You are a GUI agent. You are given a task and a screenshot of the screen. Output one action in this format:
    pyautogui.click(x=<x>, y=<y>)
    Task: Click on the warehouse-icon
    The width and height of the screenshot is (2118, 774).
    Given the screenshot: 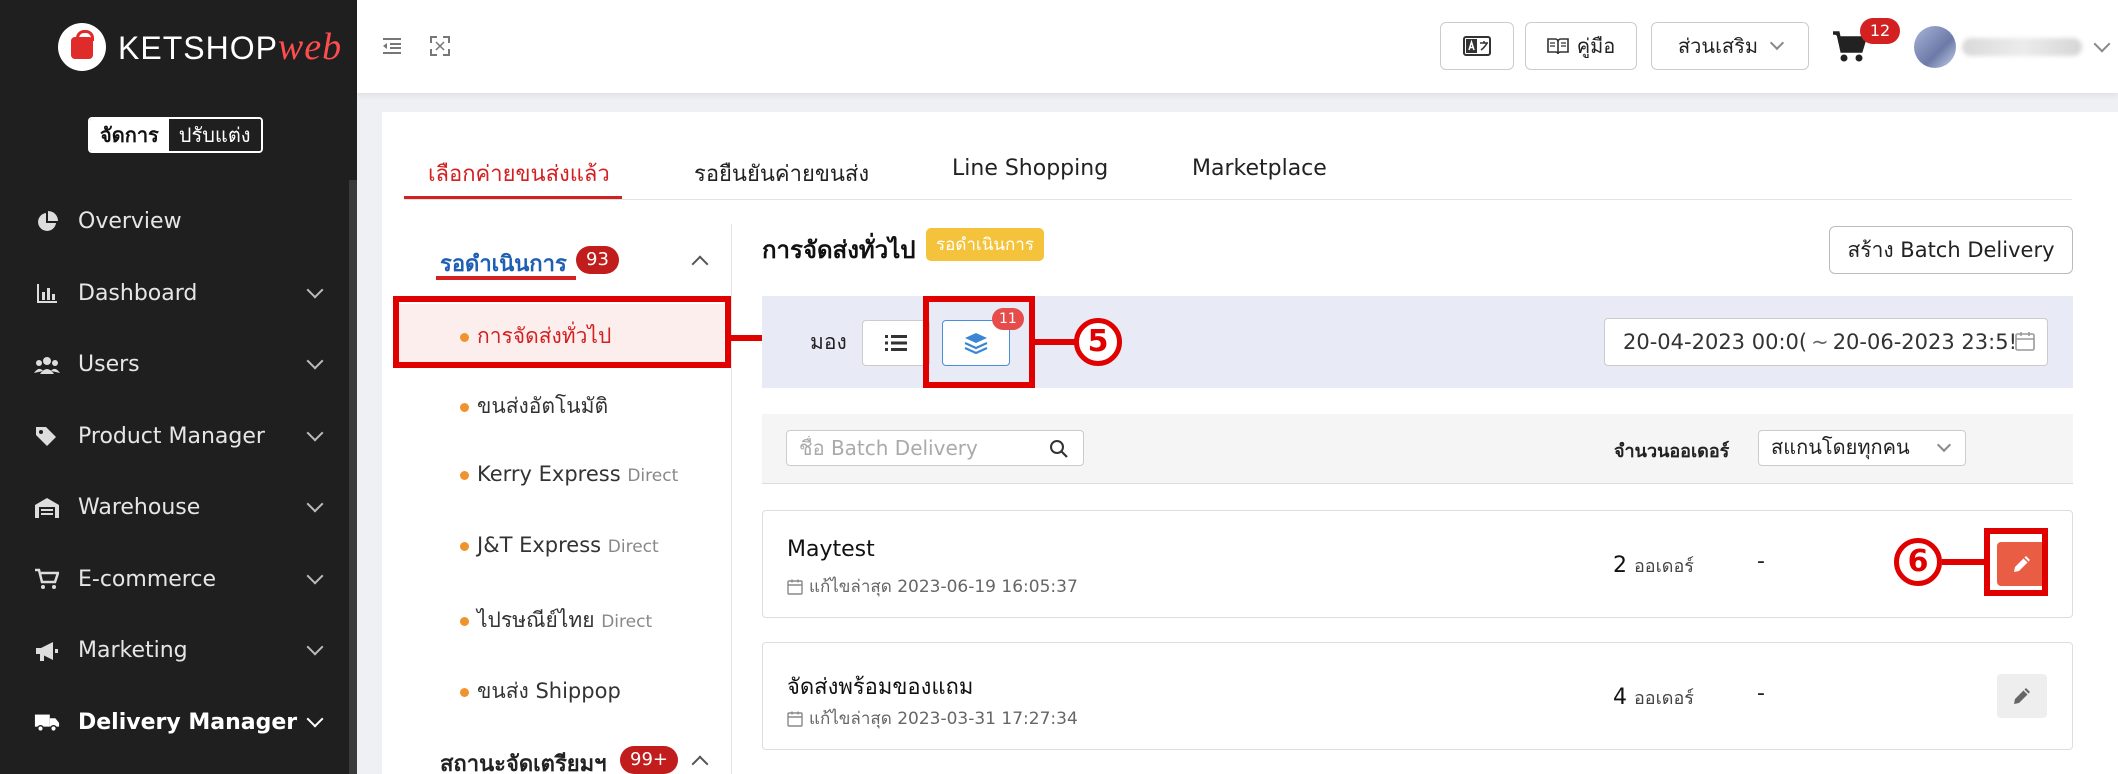 What is the action you would take?
    pyautogui.click(x=47, y=508)
    